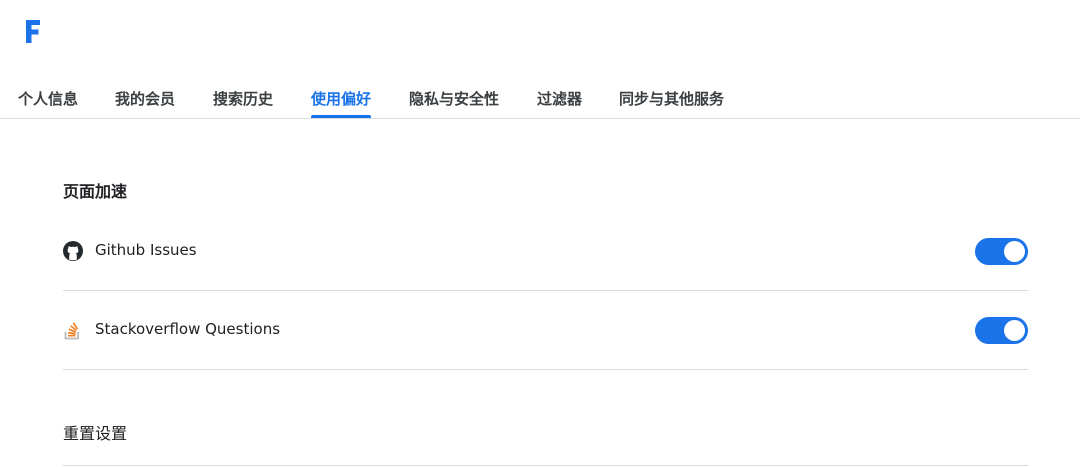  What do you see at coordinates (341, 103) in the screenshot?
I see `tab-preferences: 使用偏好` at bounding box center [341, 103].